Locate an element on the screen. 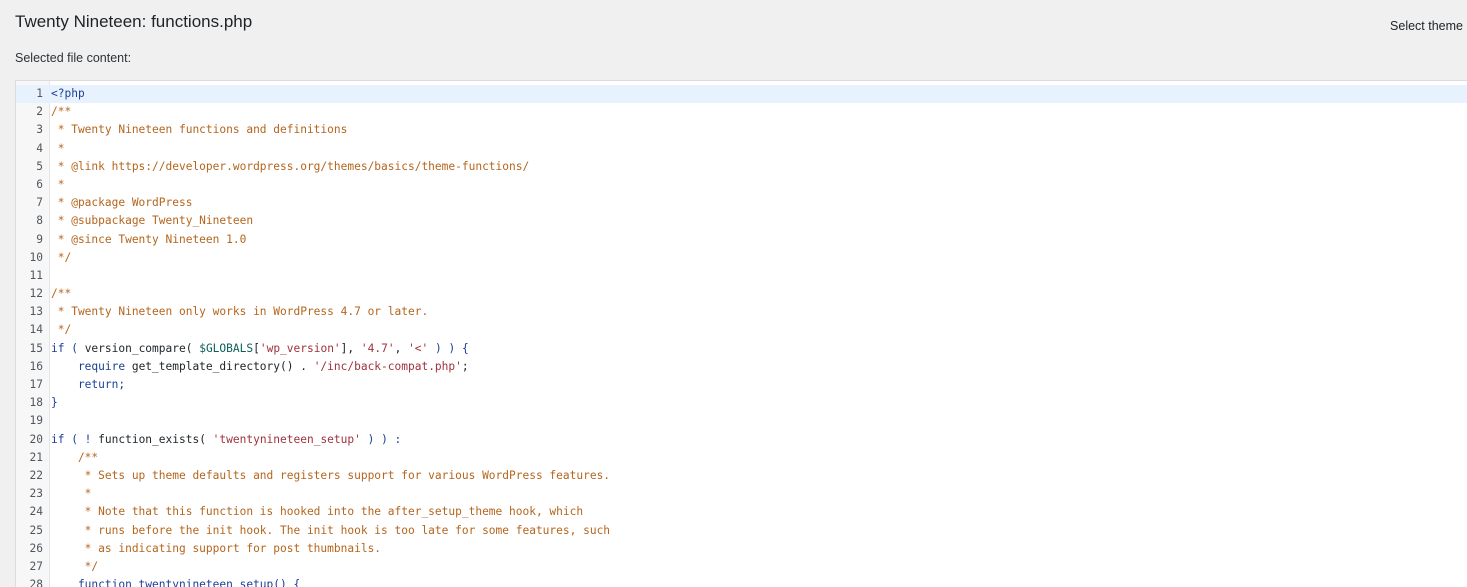 Image resolution: width=1467 pixels, height=587 pixels. line-number: 11 is located at coordinates (36, 275).